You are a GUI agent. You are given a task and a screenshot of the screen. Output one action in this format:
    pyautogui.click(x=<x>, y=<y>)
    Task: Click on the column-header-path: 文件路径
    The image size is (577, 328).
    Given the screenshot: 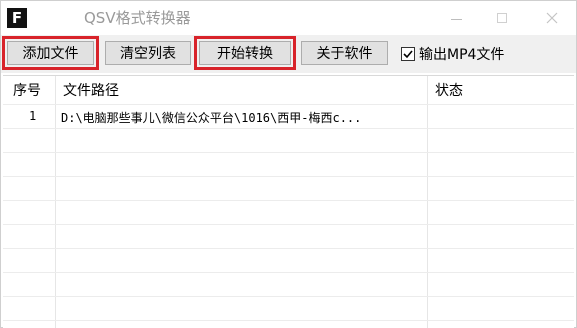 What is the action you would take?
    pyautogui.click(x=242, y=90)
    